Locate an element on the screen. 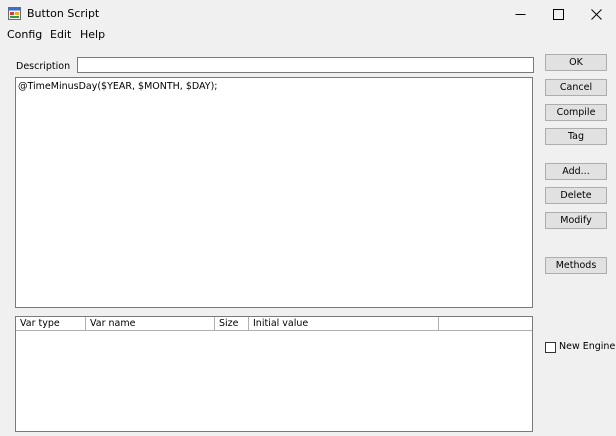 Image resolution: width=616 pixels, height=436 pixels. variables-table-header: Var type Var name Size Initial value is located at coordinates (274, 324).